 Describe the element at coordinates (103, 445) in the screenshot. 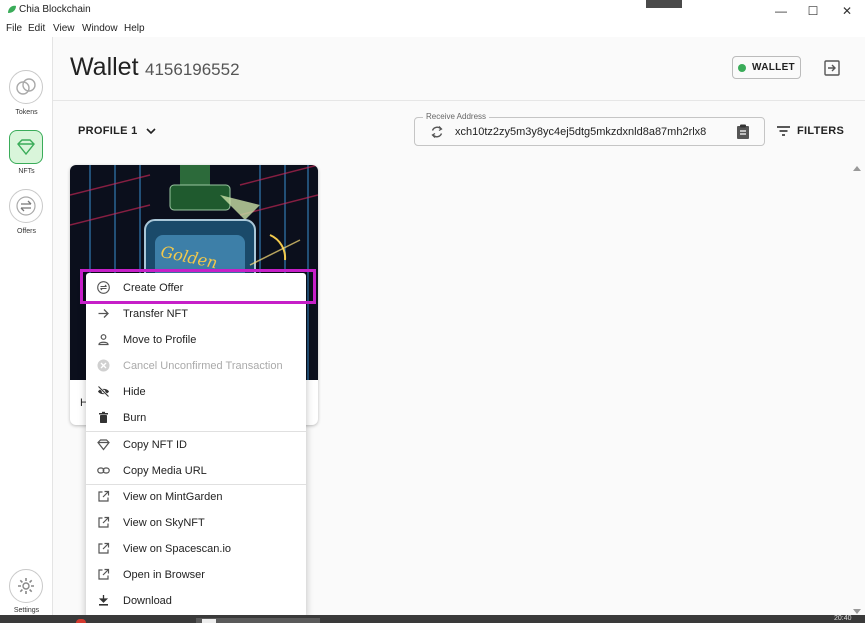

I see `diamond-icon` at that location.